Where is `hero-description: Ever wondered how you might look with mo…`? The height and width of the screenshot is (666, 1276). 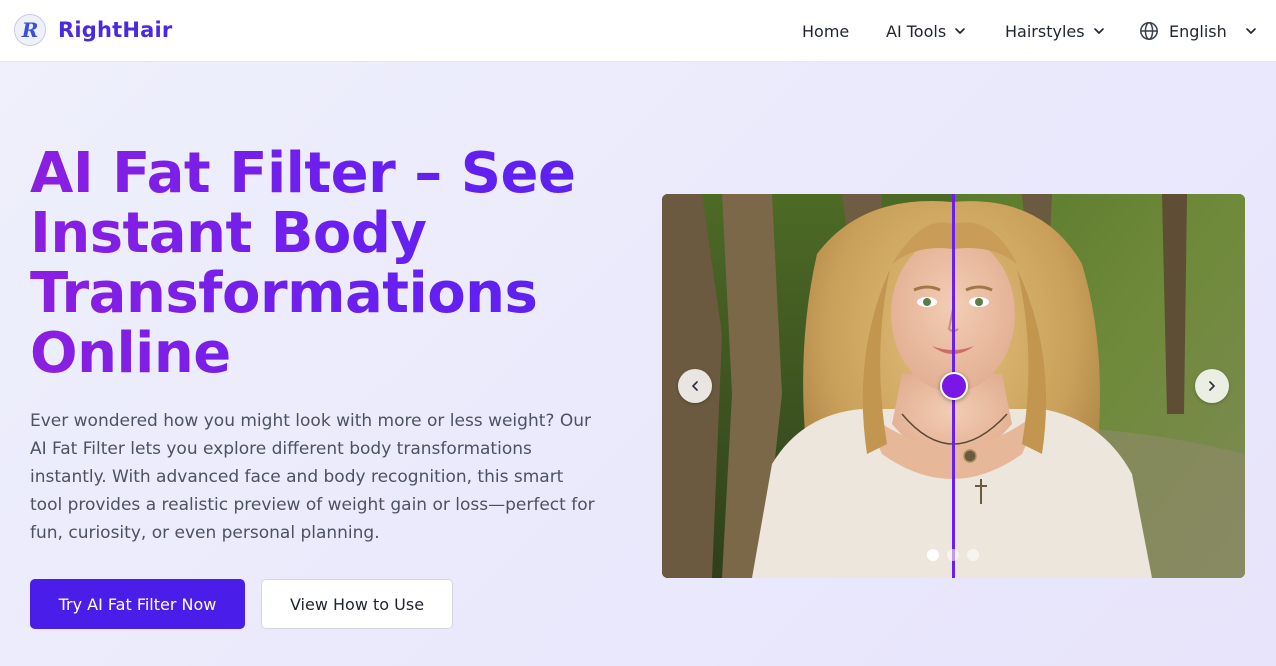 hero-description: Ever wondered how you might look with mo… is located at coordinates (312, 477).